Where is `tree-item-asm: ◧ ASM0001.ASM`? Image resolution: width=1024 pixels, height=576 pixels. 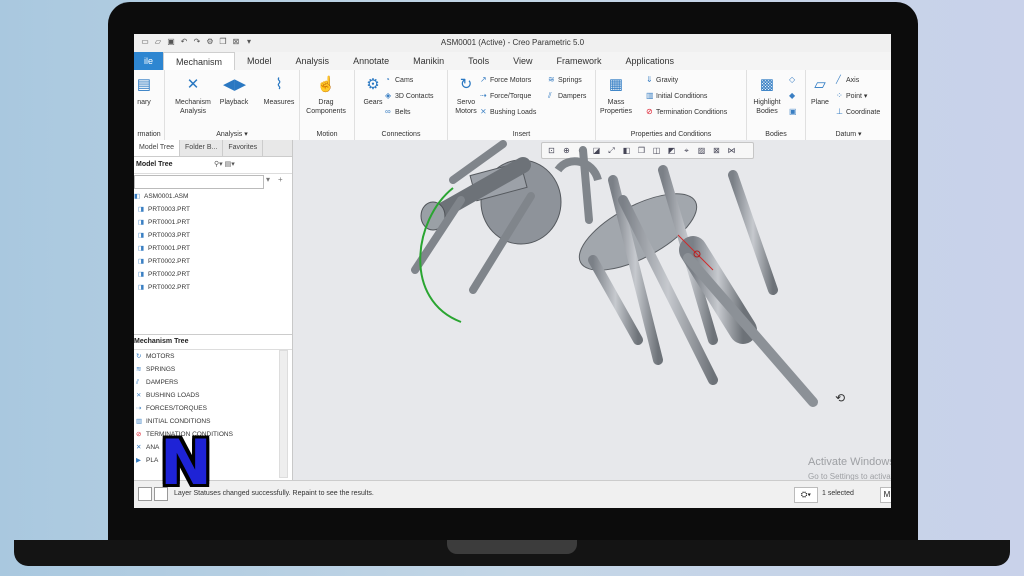 tree-item-asm: ◧ ASM0001.ASM is located at coordinates (213, 196).